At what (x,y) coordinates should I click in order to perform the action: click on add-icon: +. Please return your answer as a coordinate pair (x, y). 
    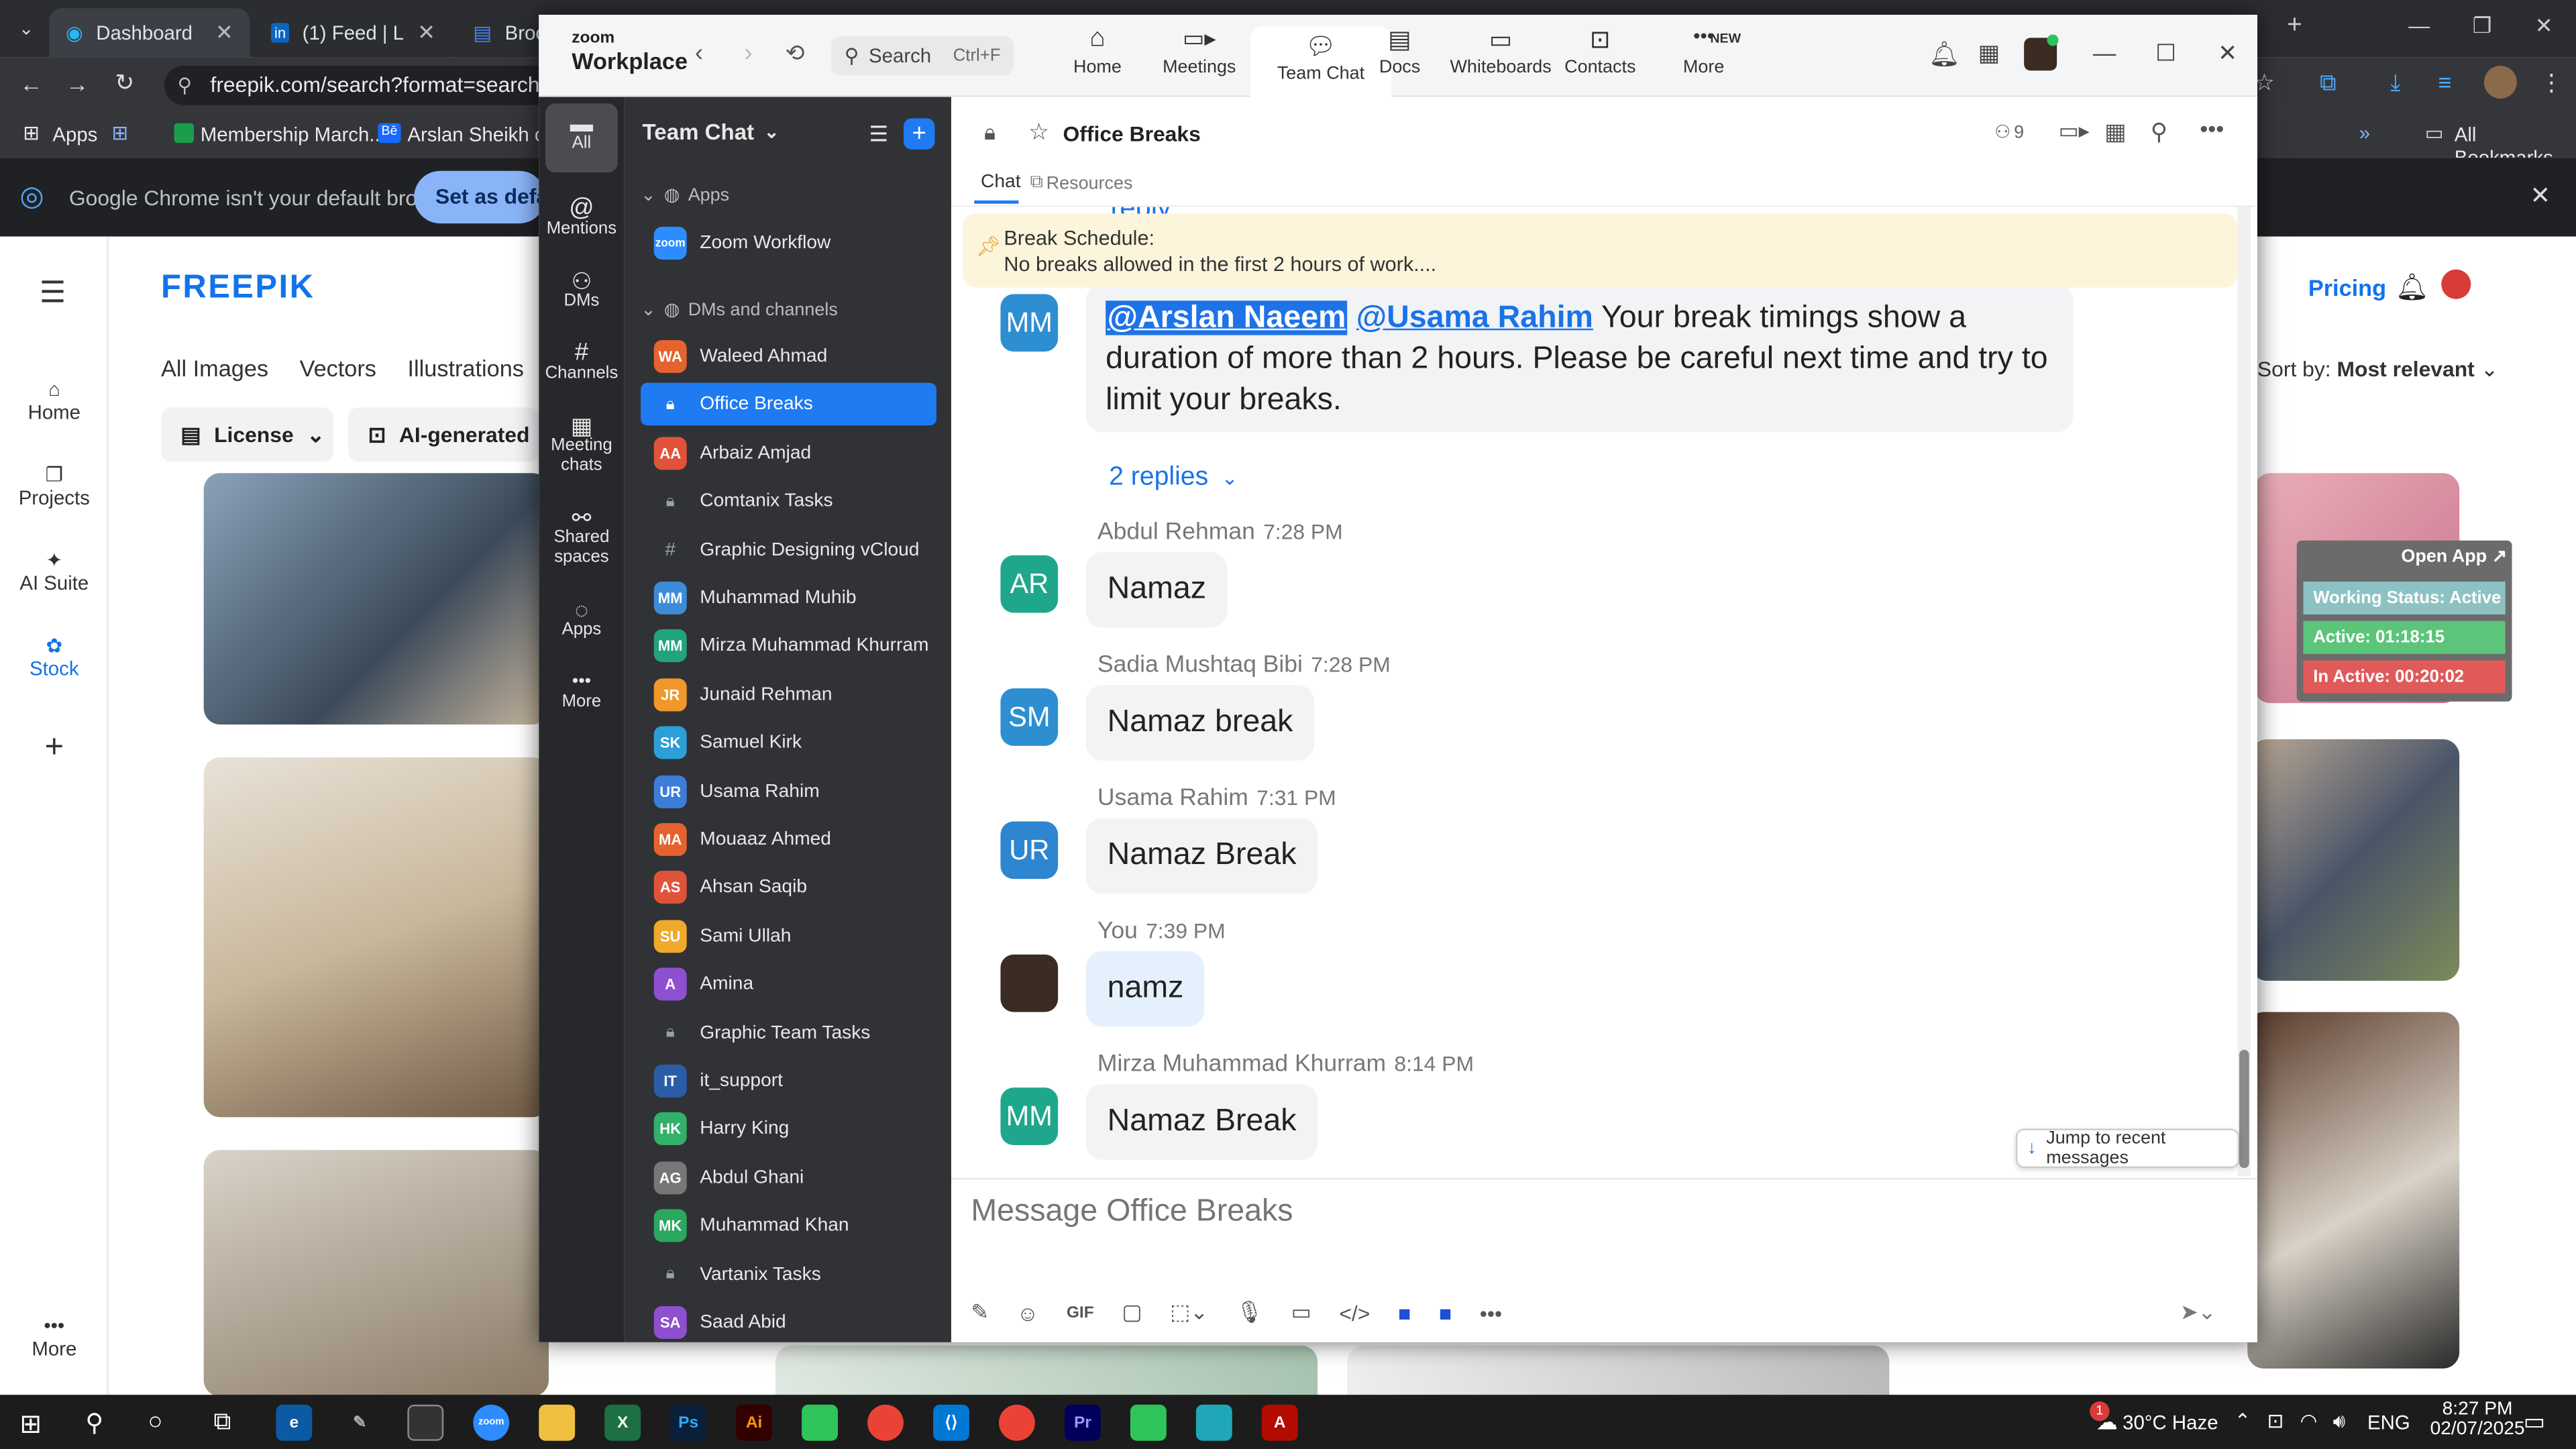
    Looking at the image, I should click on (54, 748).